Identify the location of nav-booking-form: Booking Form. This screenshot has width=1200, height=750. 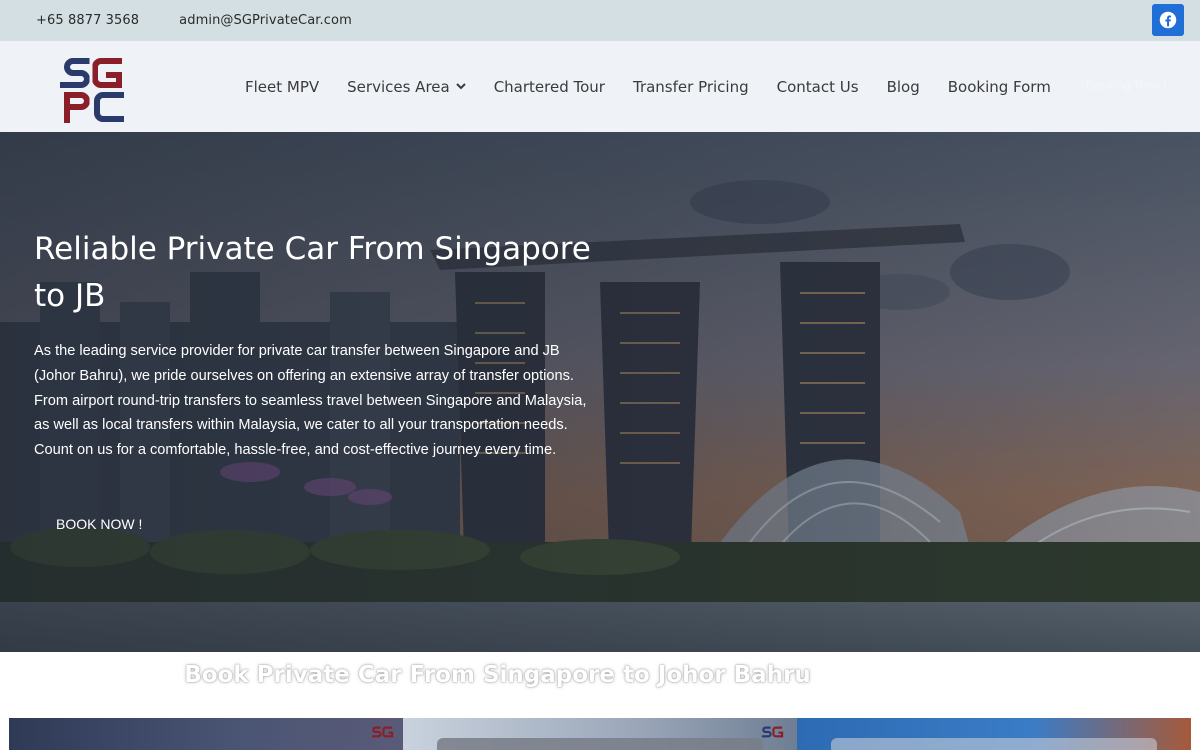
(999, 87).